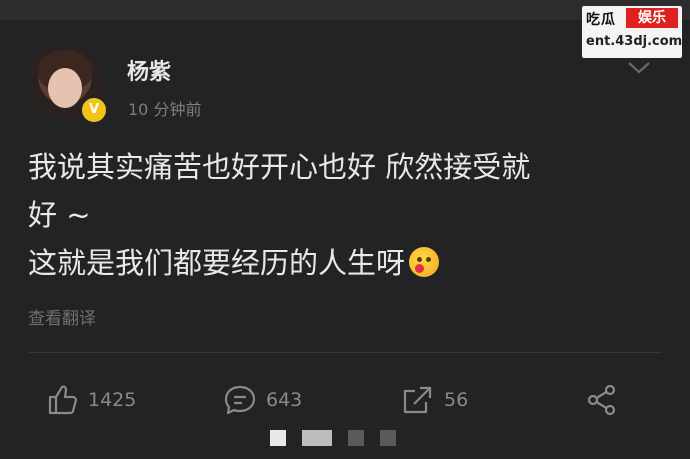 This screenshot has width=690, height=459. Describe the element at coordinates (632, 32) in the screenshot. I see `watermark-logo: 吃瓜 娱乐 ent.43dj.com` at that location.